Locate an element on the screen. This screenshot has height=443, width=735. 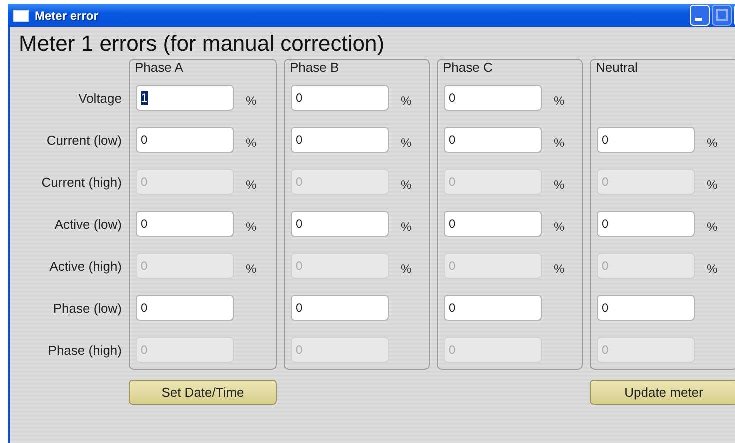
set-date-time-button: Set Date/Time is located at coordinates (203, 392).